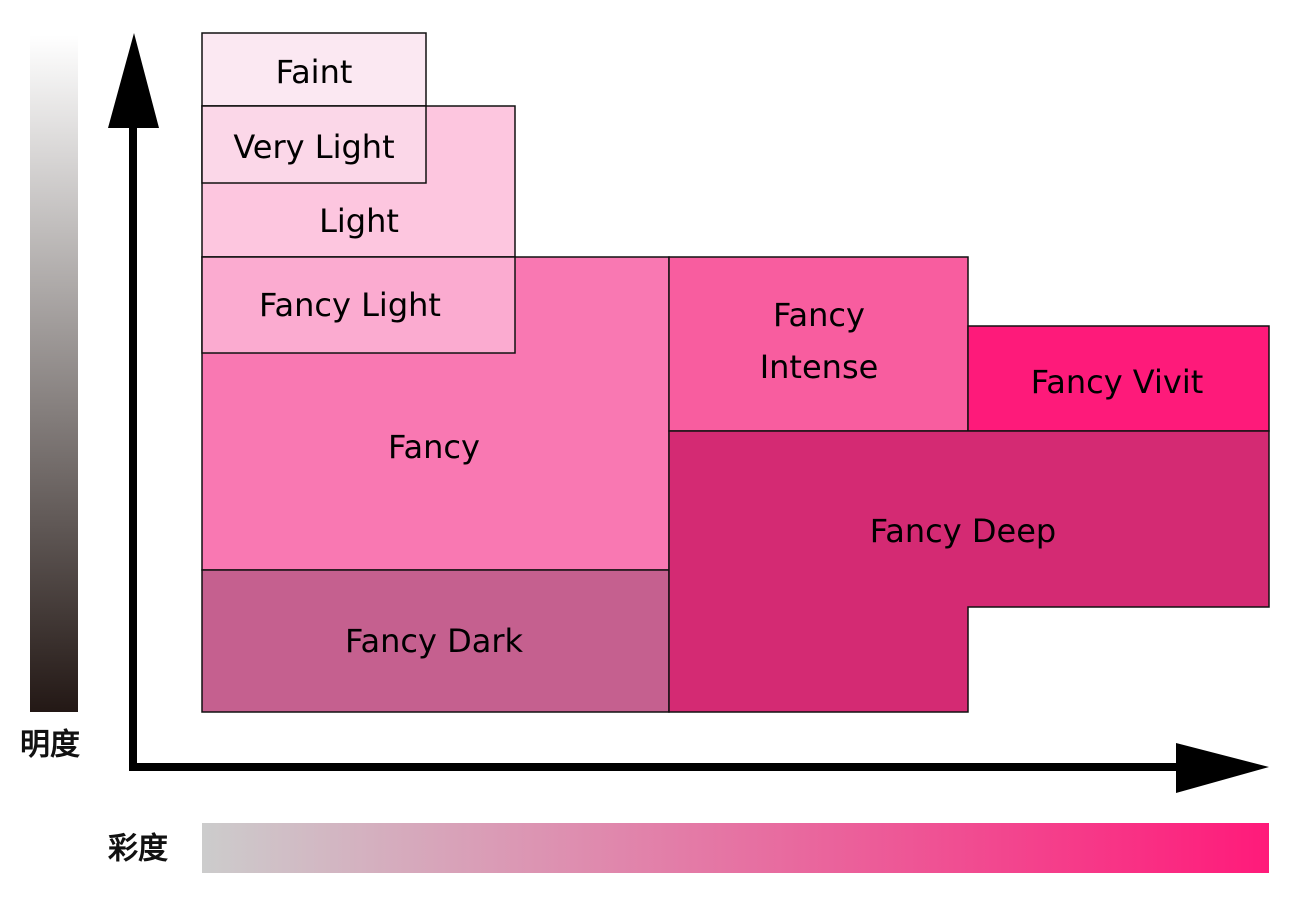 The width and height of the screenshot is (1300, 898). What do you see at coordinates (434, 447) in the screenshot?
I see `label-fancy: Fancy` at bounding box center [434, 447].